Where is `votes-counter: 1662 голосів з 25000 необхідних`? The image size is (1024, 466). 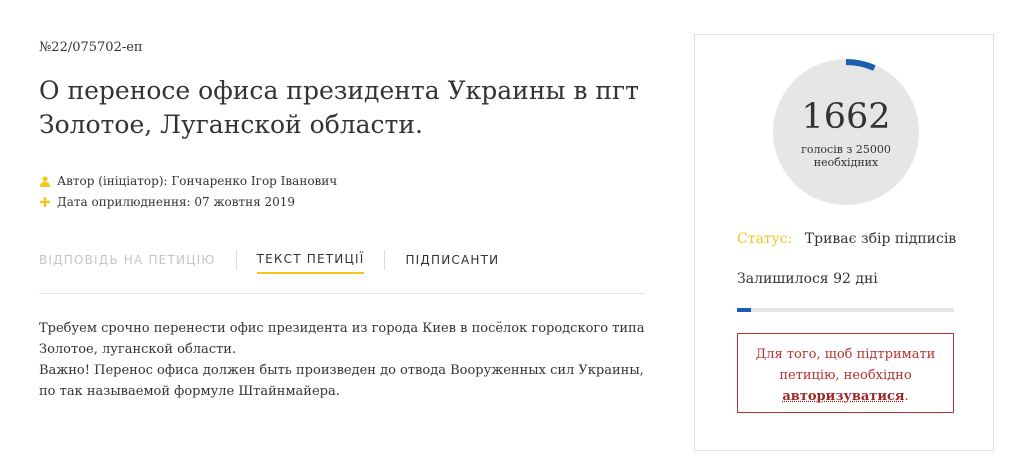 votes-counter: 1662 голосів з 25000 необхідних is located at coordinates (846, 132).